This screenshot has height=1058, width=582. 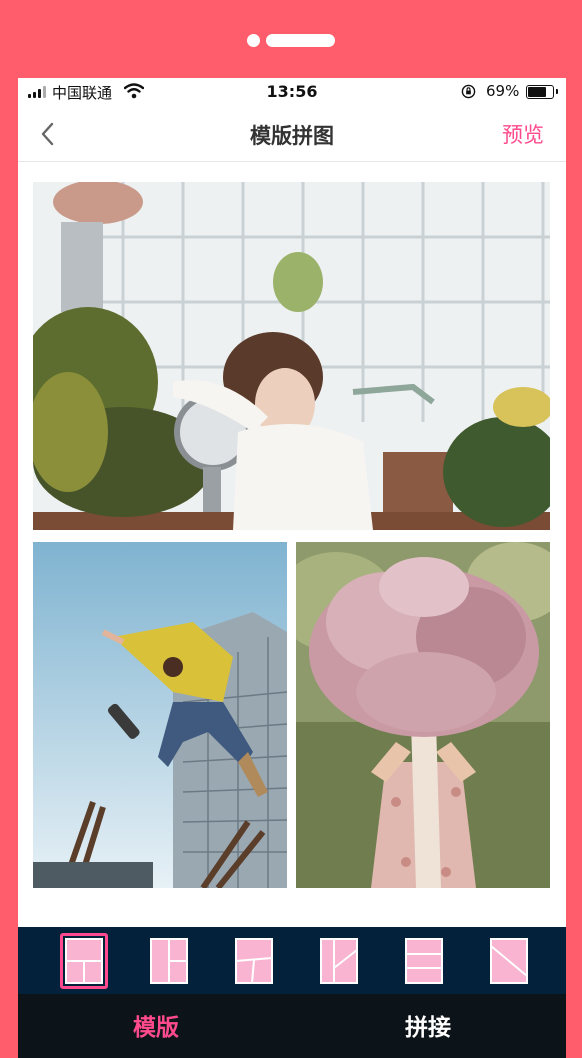 I want to click on layout-left-two-right-icon, so click(x=169, y=961).